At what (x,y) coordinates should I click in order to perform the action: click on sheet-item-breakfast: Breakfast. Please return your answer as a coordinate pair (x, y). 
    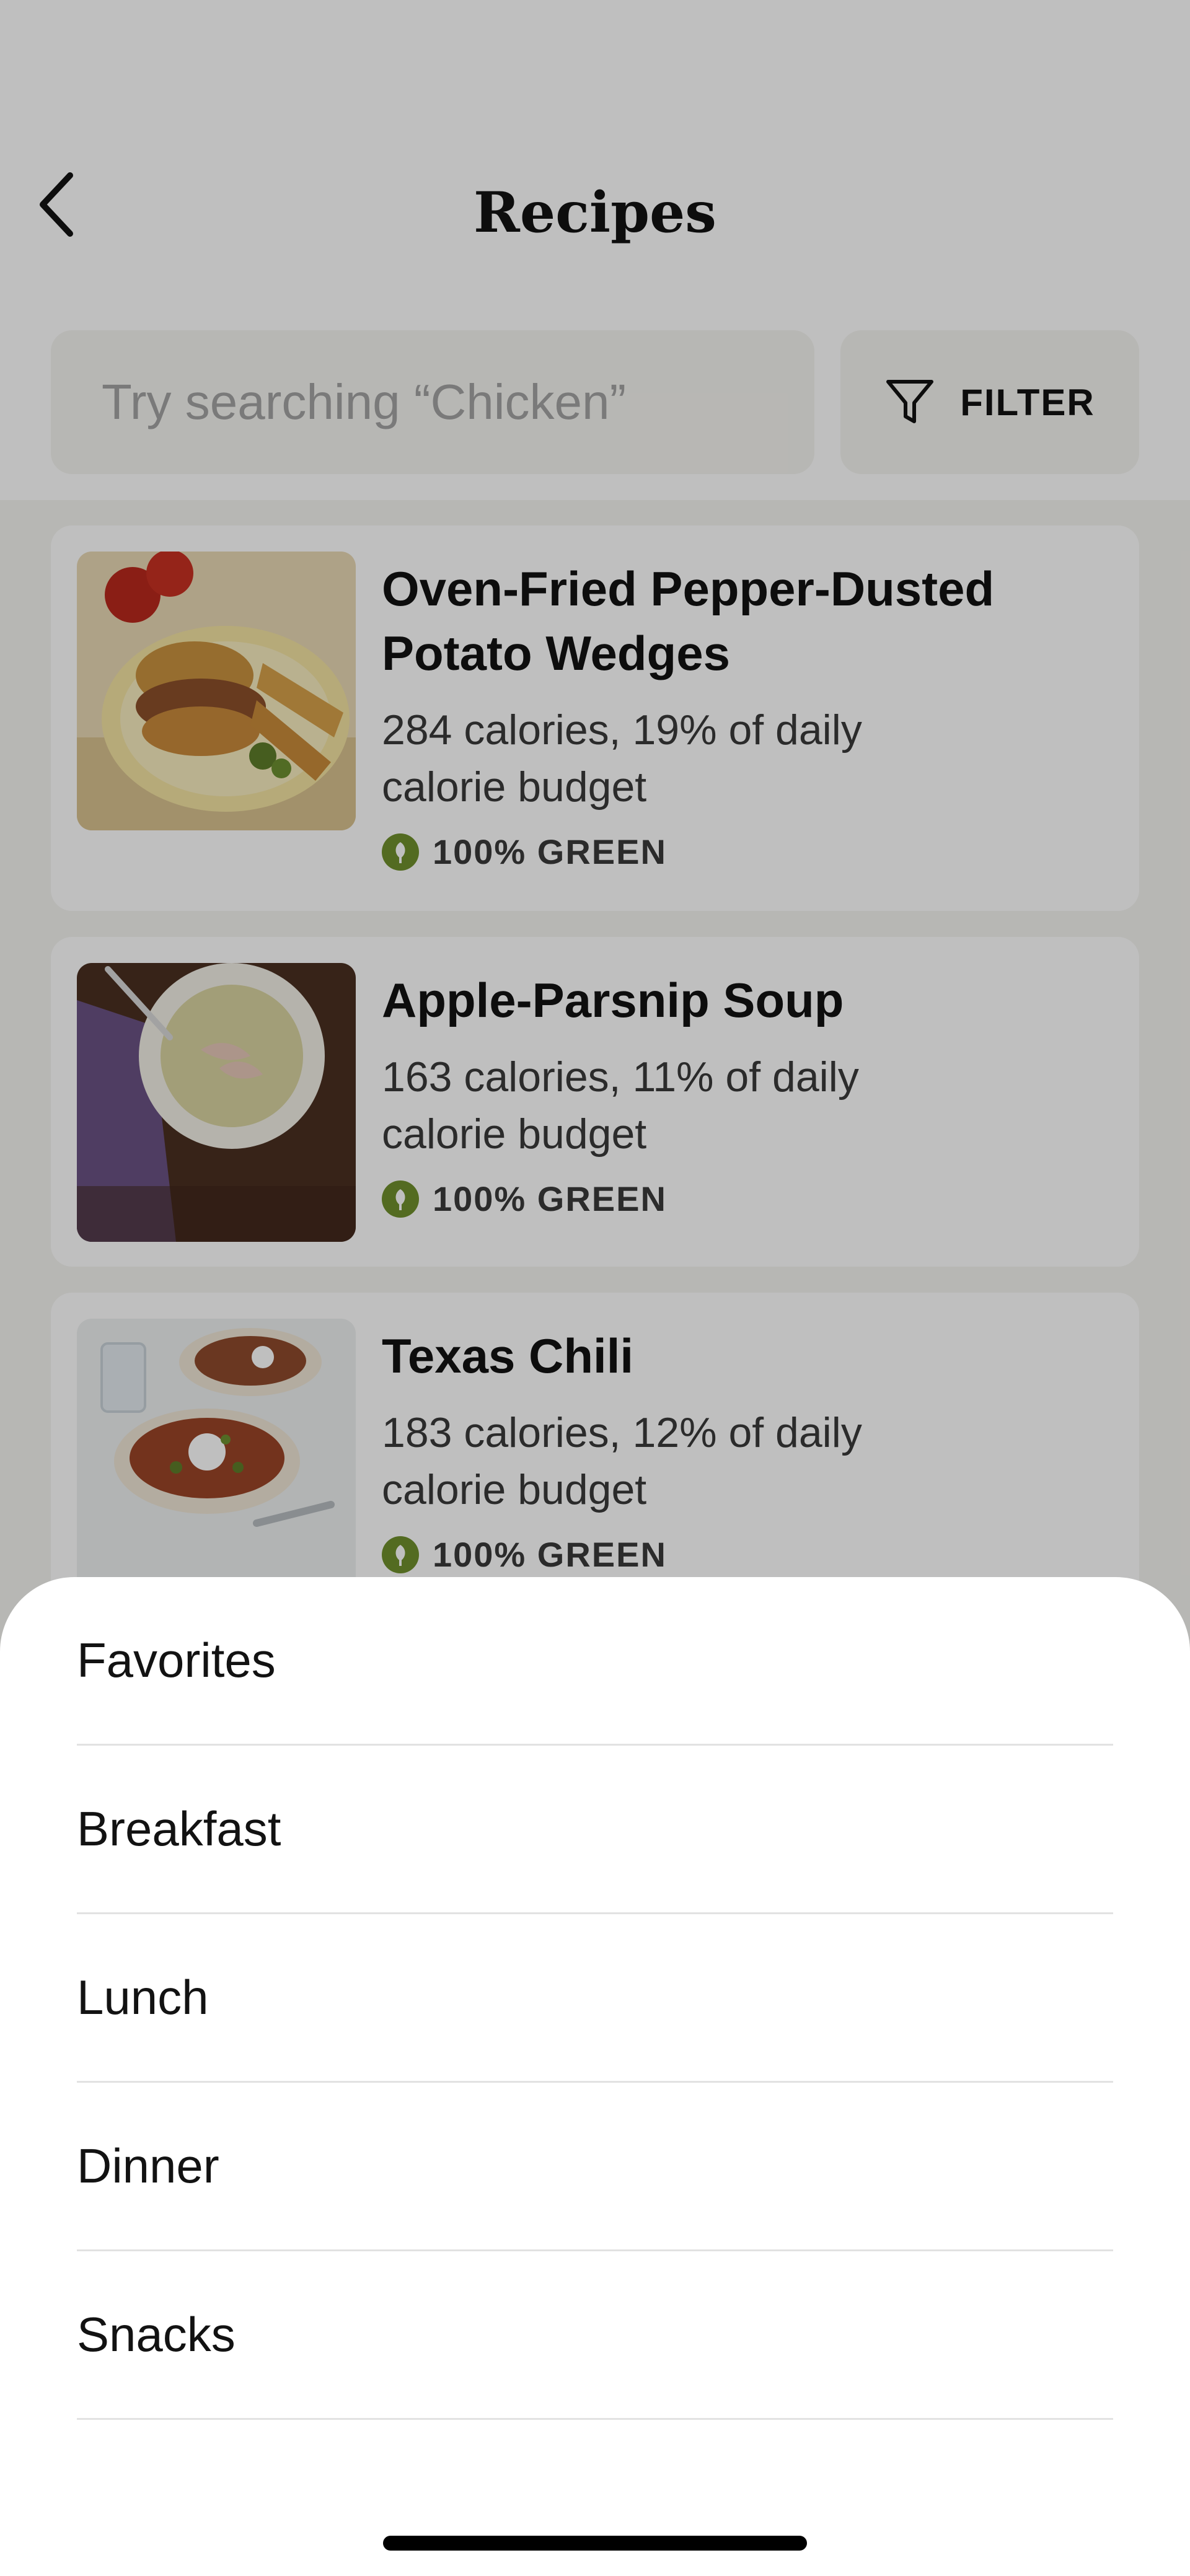
    Looking at the image, I should click on (595, 1830).